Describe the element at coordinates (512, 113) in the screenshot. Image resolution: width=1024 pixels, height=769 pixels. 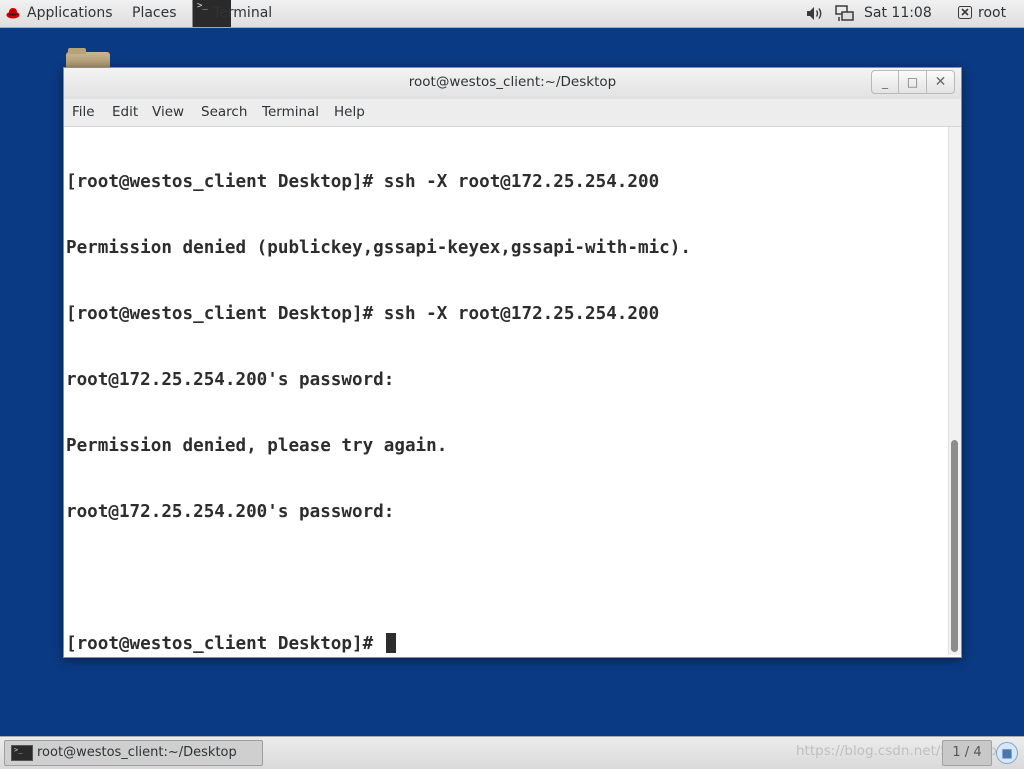
I see `menubar: File Edit View Search Terminal Help` at that location.